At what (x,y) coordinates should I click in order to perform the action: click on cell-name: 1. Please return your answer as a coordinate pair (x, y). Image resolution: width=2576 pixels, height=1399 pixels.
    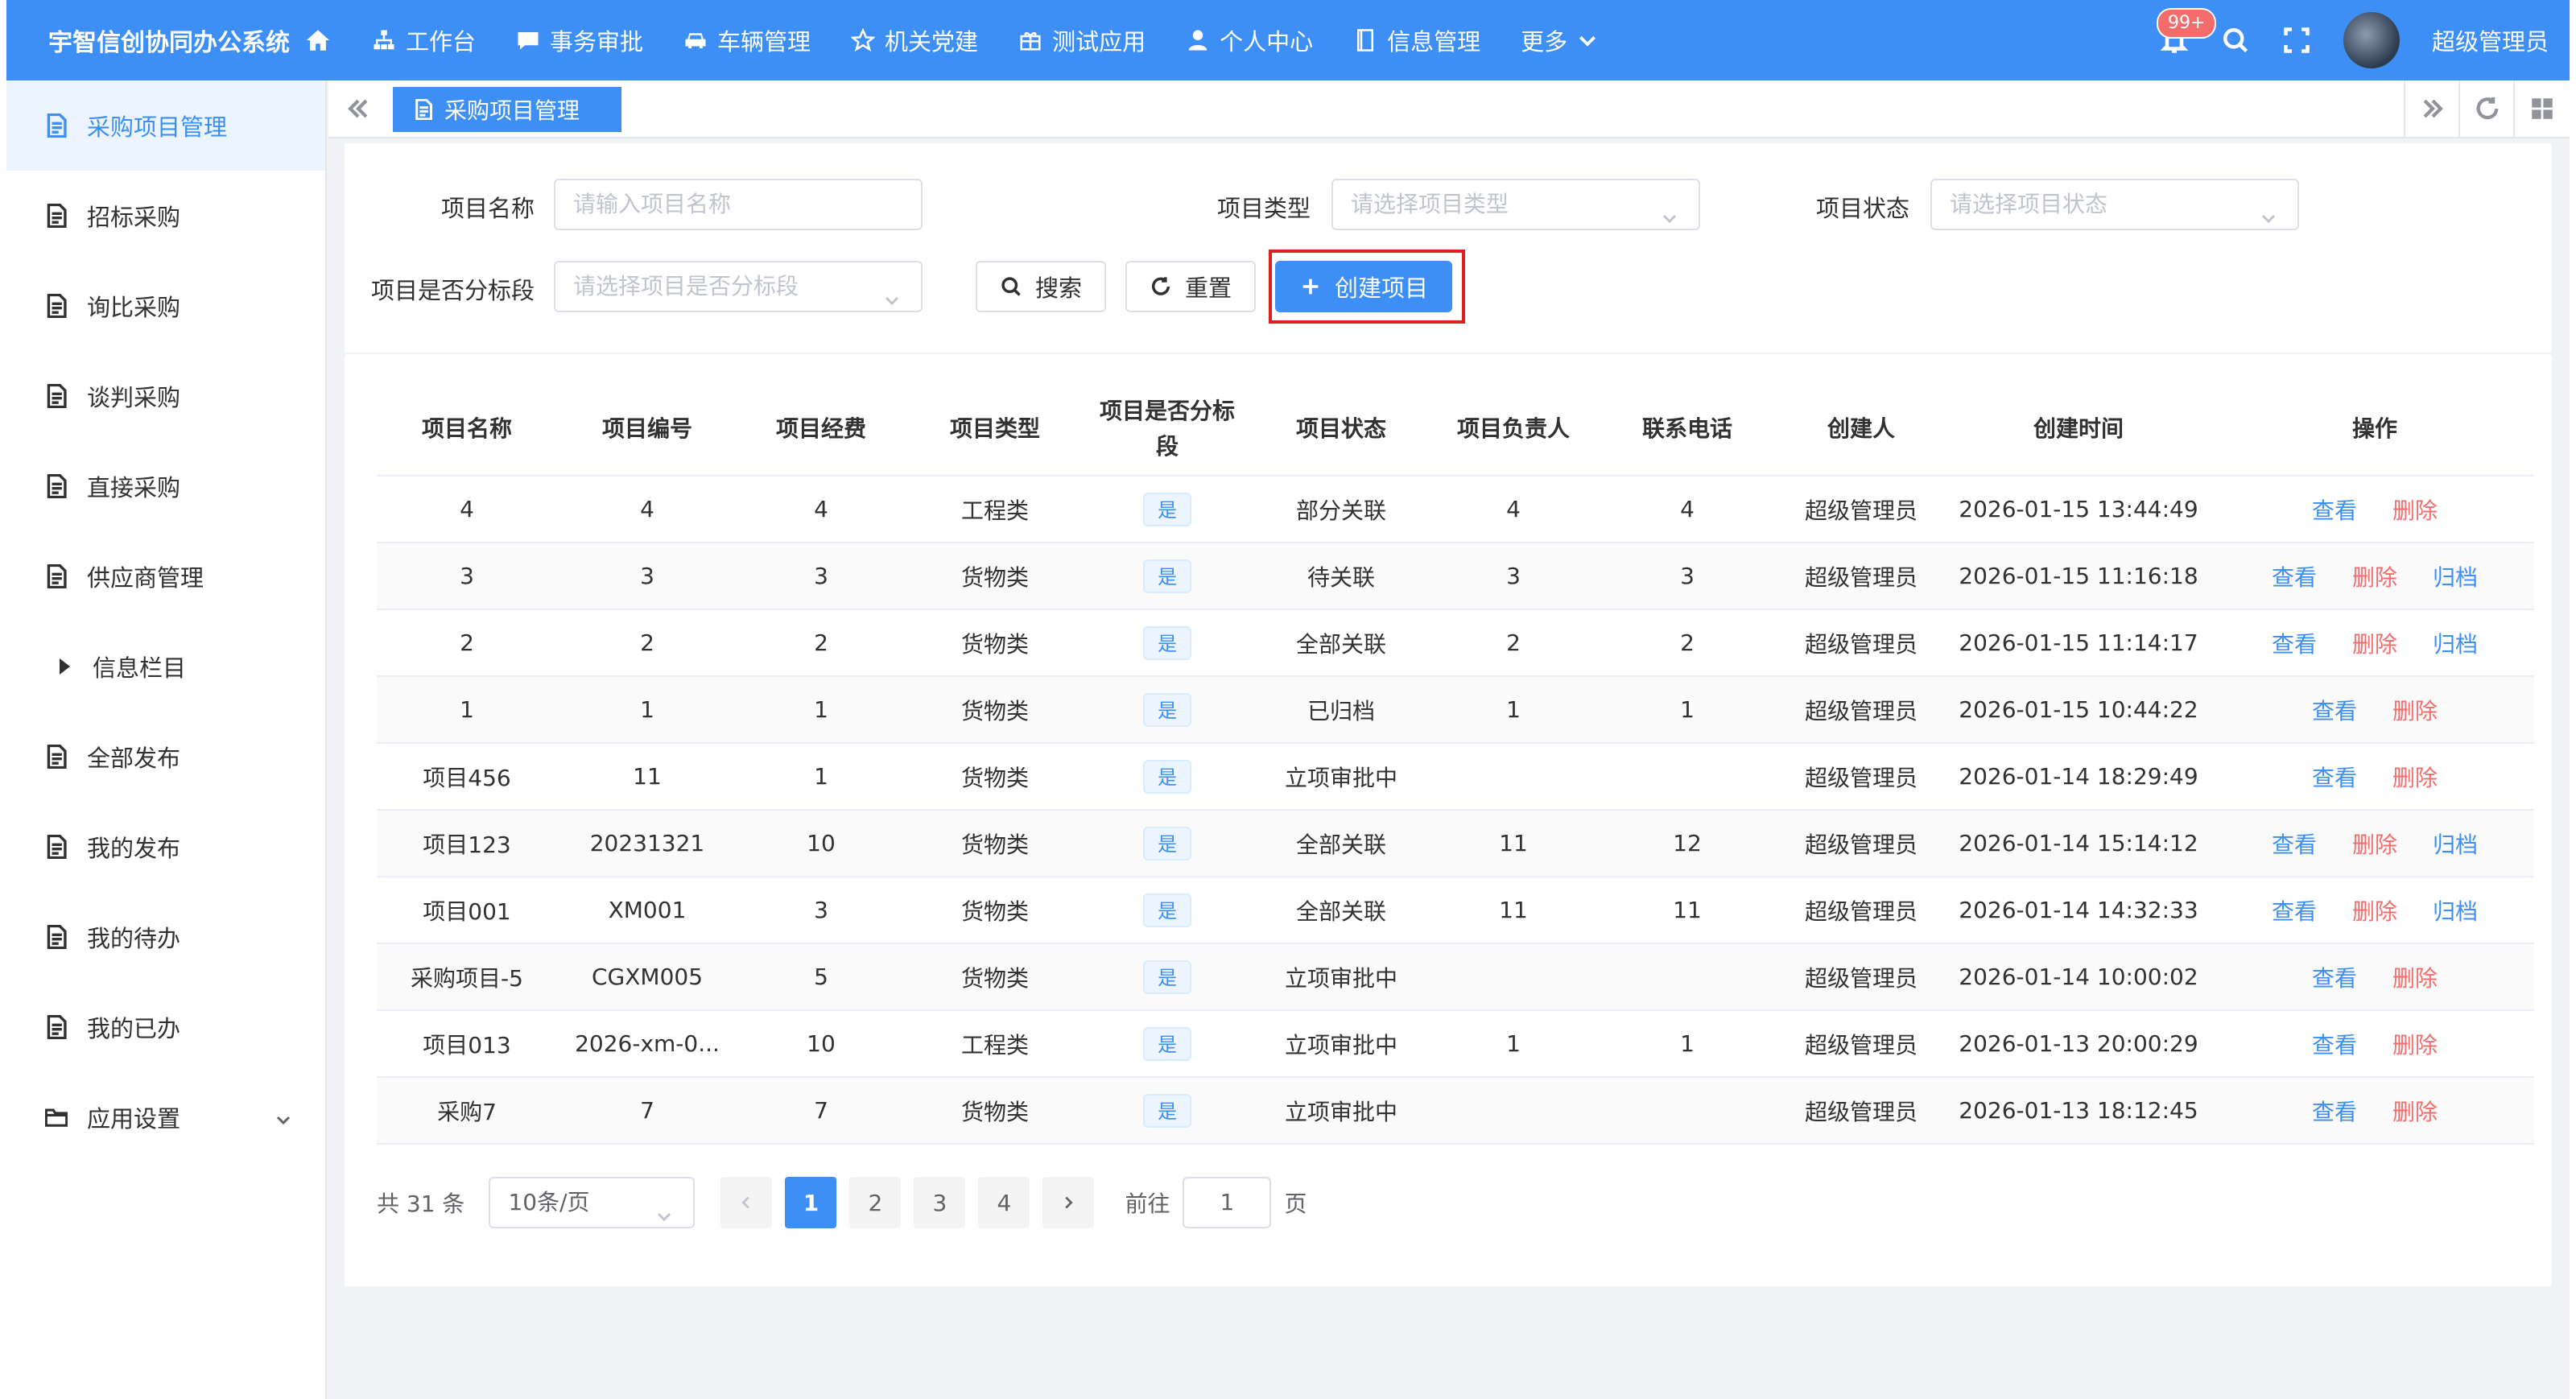
    Looking at the image, I should click on (467, 710).